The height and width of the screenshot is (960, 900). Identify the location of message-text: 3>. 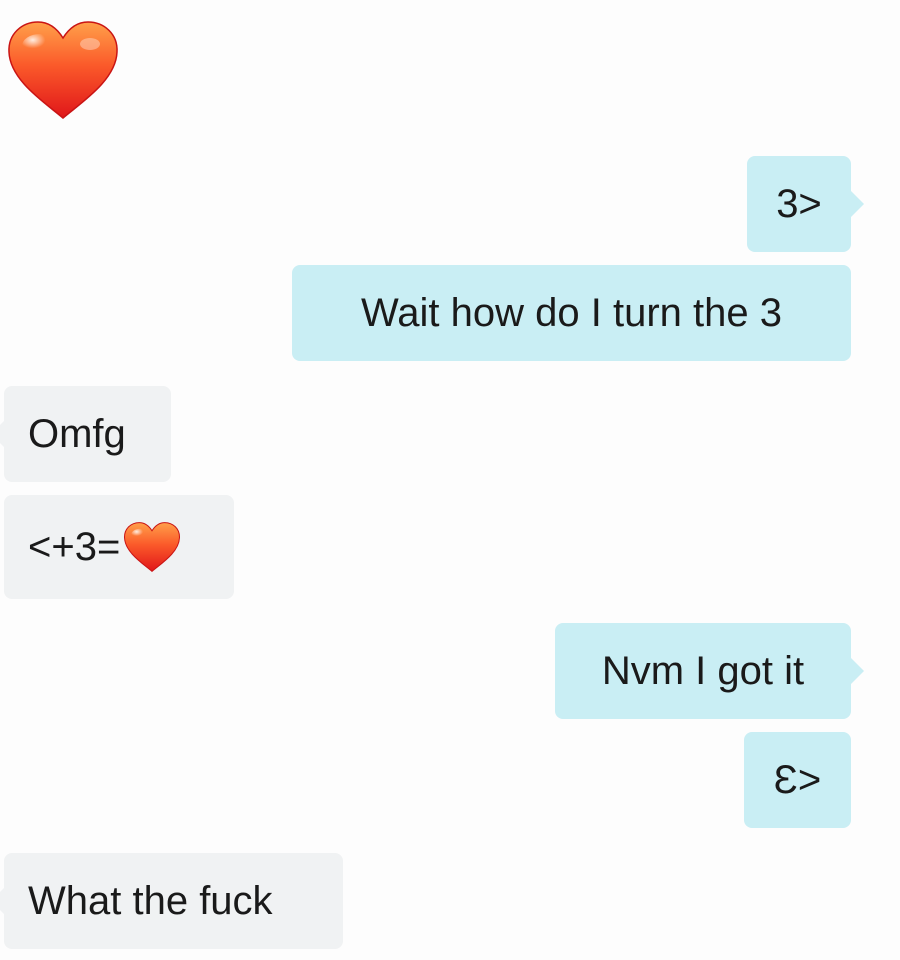
(799, 204).